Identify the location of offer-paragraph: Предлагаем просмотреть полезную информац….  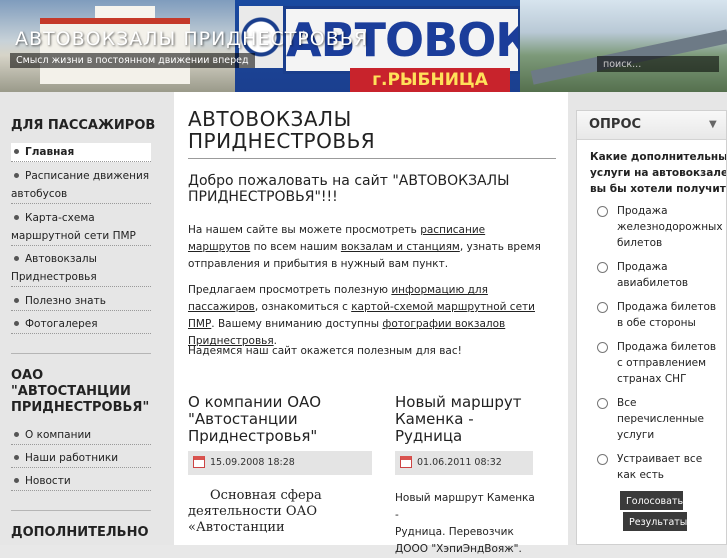
(361, 315).